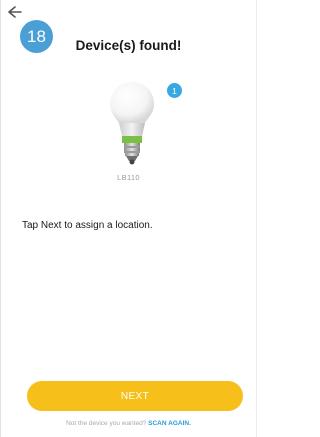  Describe the element at coordinates (0, 218) in the screenshot. I see `frame-border-left` at that location.